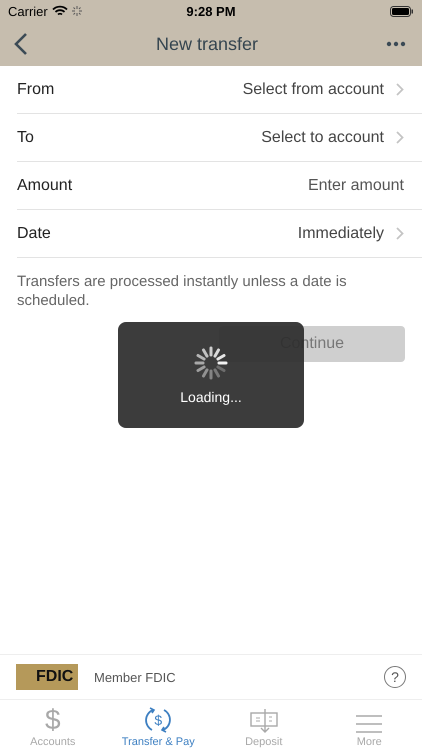 This screenshot has height=750, width=422. What do you see at coordinates (264, 721) in the screenshot?
I see `check-deposit-icon` at bounding box center [264, 721].